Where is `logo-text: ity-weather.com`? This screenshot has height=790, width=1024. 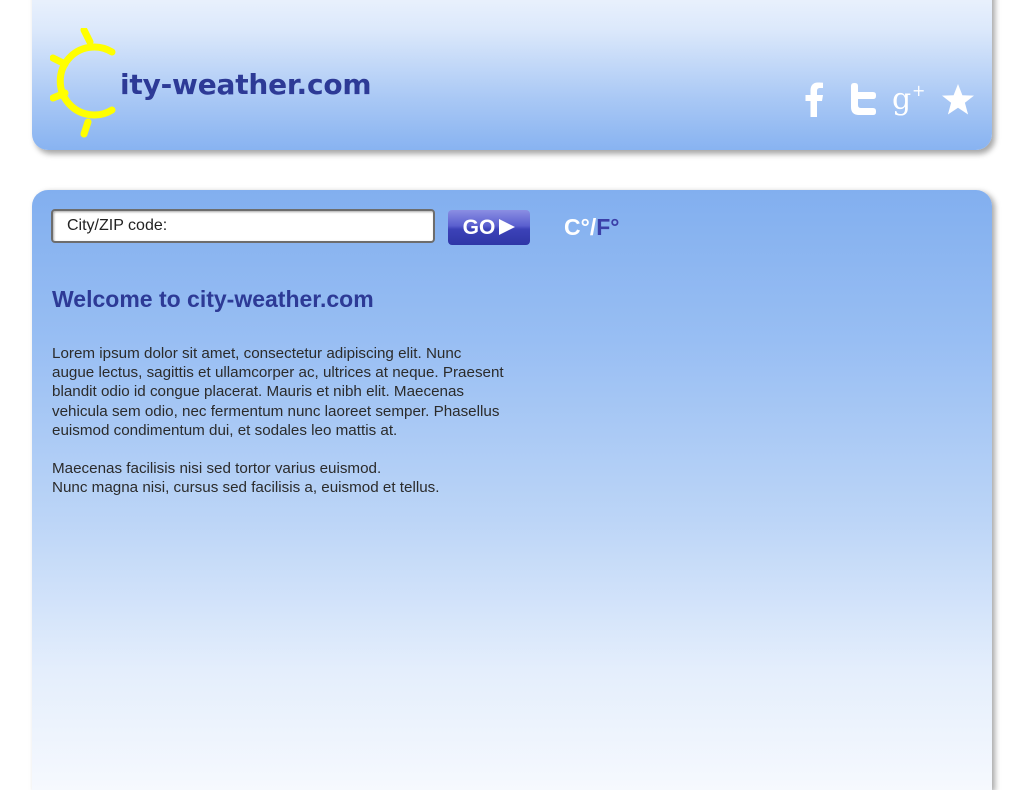
logo-text: ity-weather.com is located at coordinates (246, 84).